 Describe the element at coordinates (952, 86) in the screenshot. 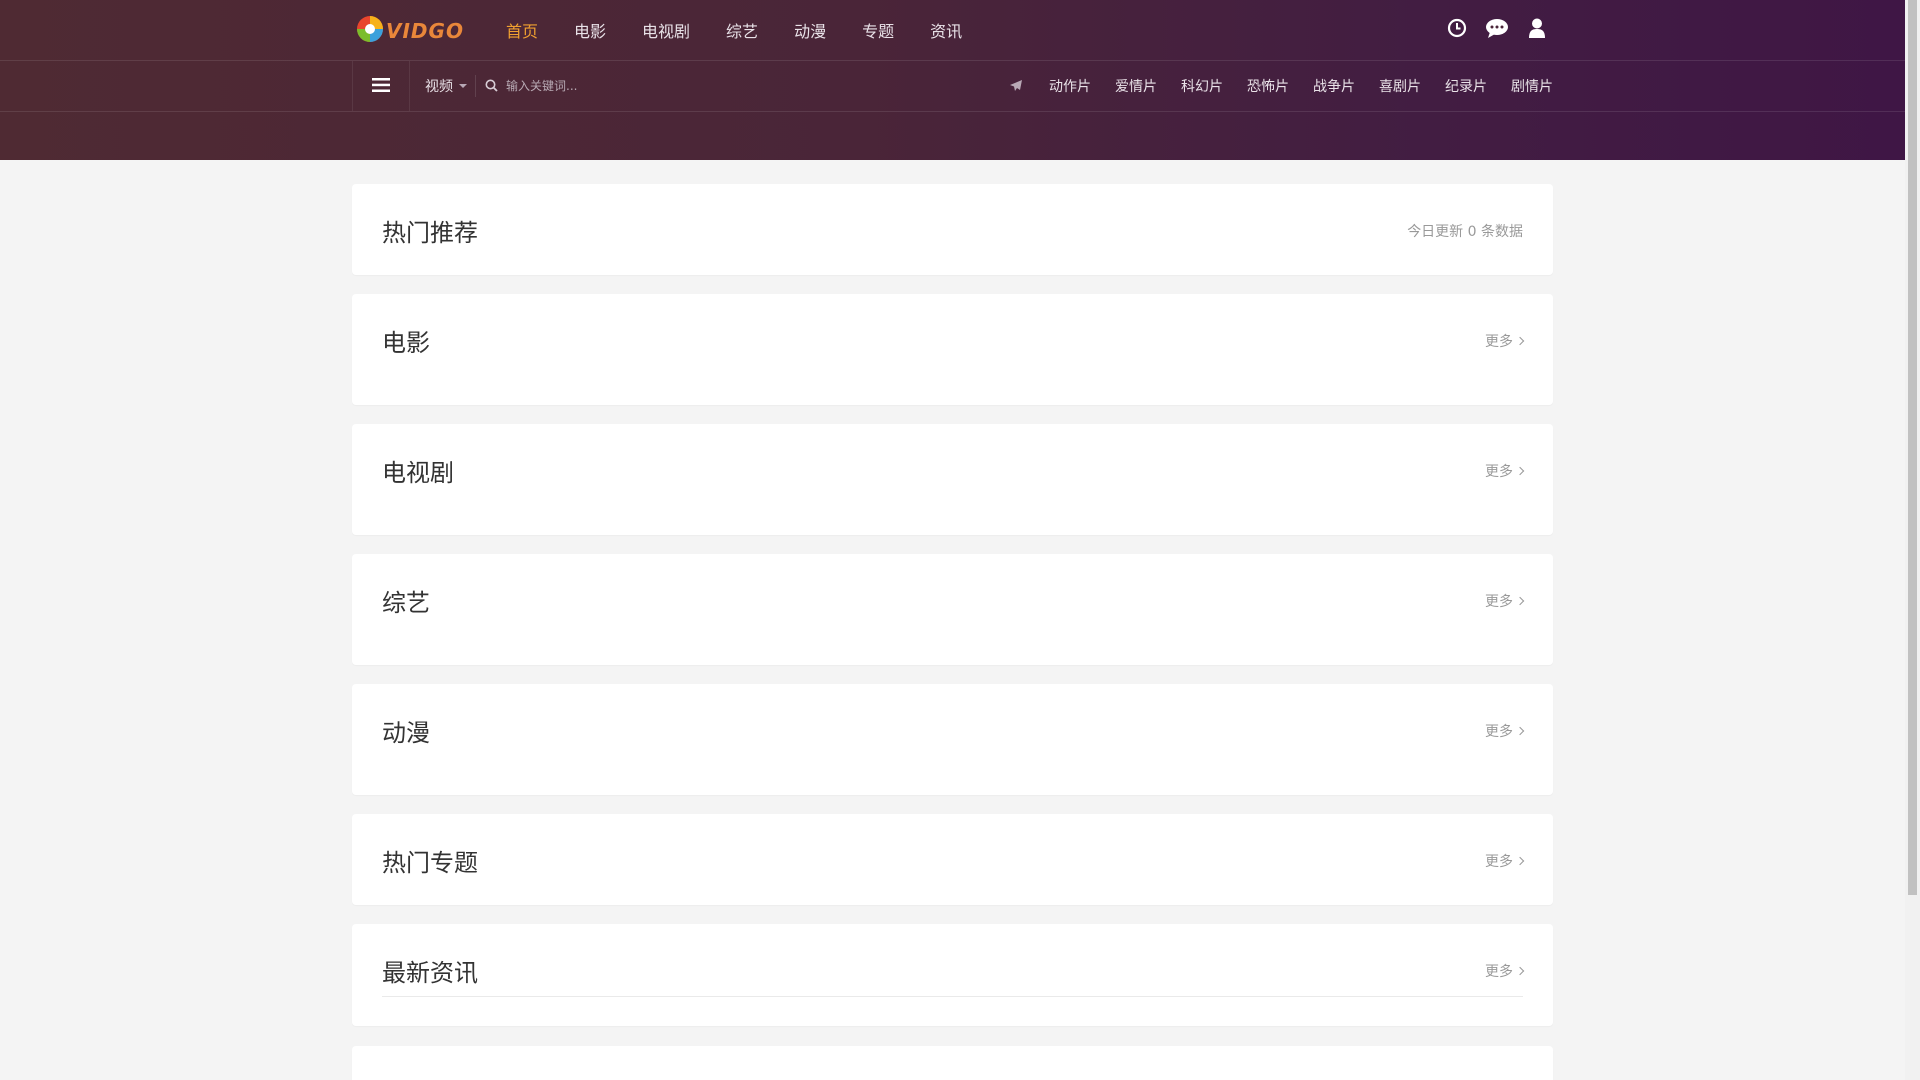

I see `sub-bar: 视频 动作片 爱情片 科幻片 恐怖片 战争片 喜剧片 纪录片` at that location.